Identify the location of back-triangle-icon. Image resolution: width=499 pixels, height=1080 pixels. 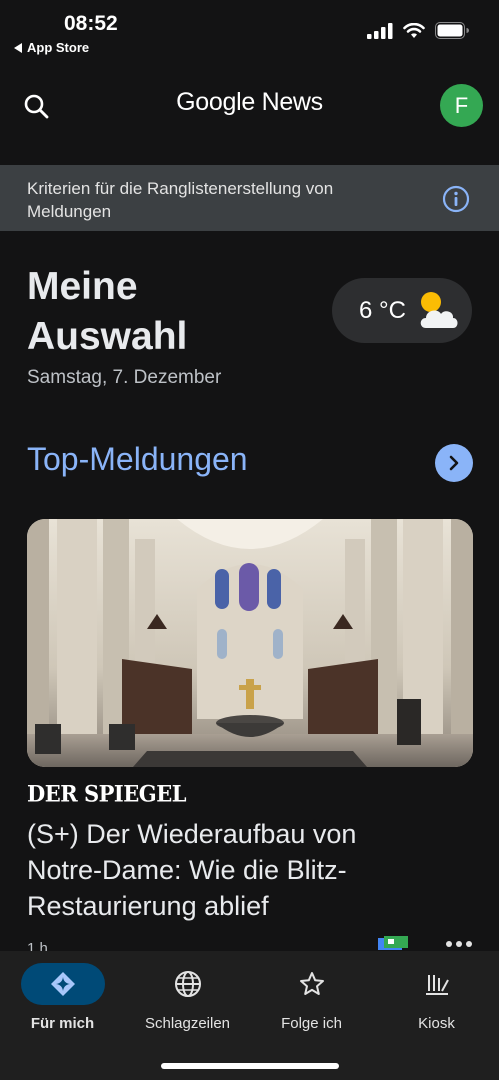
(18, 47).